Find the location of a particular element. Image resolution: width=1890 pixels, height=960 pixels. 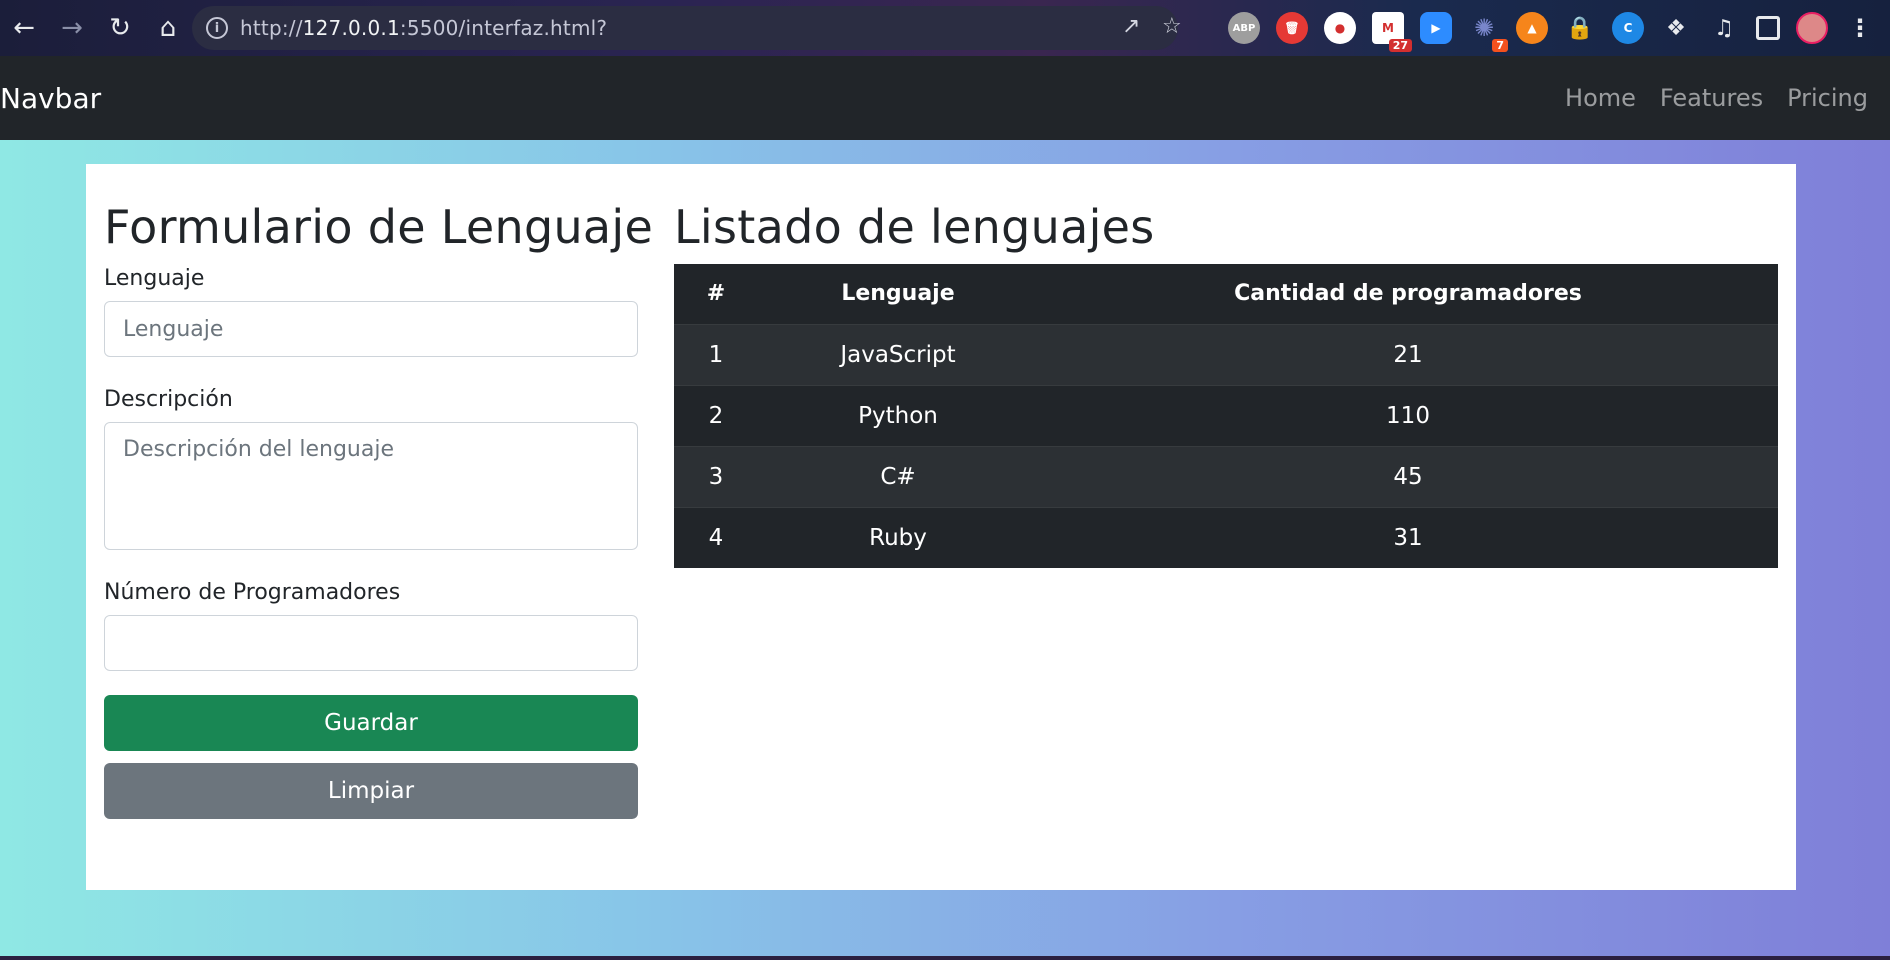

site-info-icon: i is located at coordinates (217, 28).